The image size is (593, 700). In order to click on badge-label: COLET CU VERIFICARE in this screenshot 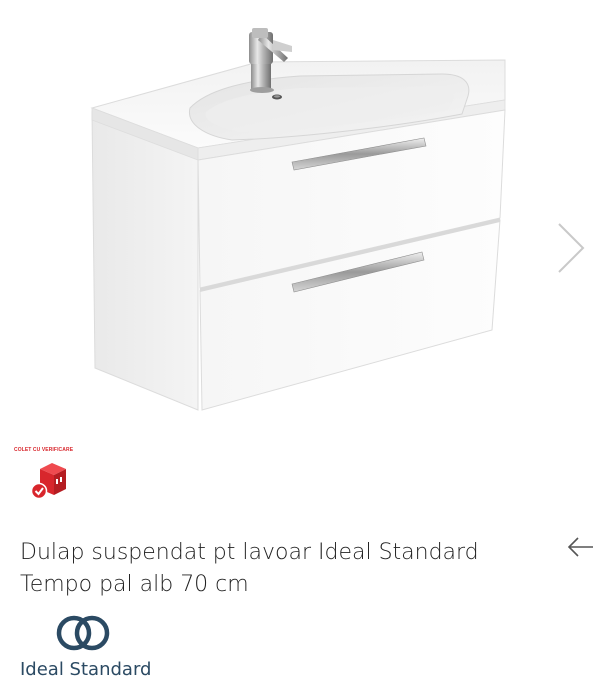, I will do `click(44, 450)`.